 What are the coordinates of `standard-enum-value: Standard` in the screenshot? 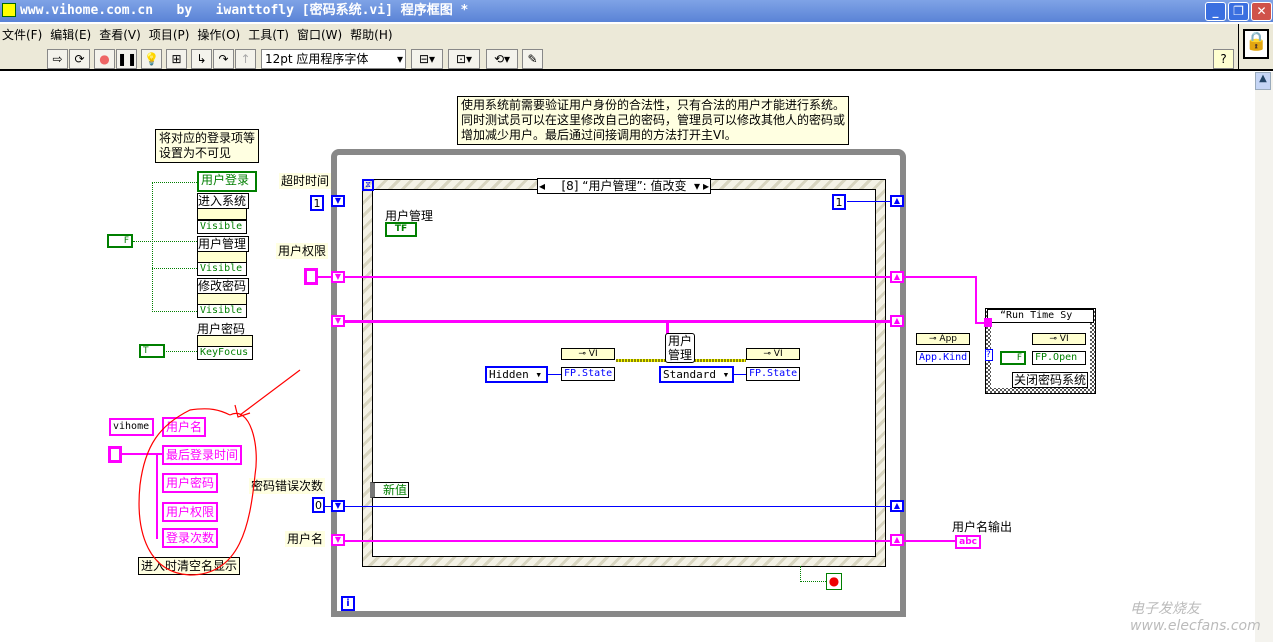 It's located at (689, 374).